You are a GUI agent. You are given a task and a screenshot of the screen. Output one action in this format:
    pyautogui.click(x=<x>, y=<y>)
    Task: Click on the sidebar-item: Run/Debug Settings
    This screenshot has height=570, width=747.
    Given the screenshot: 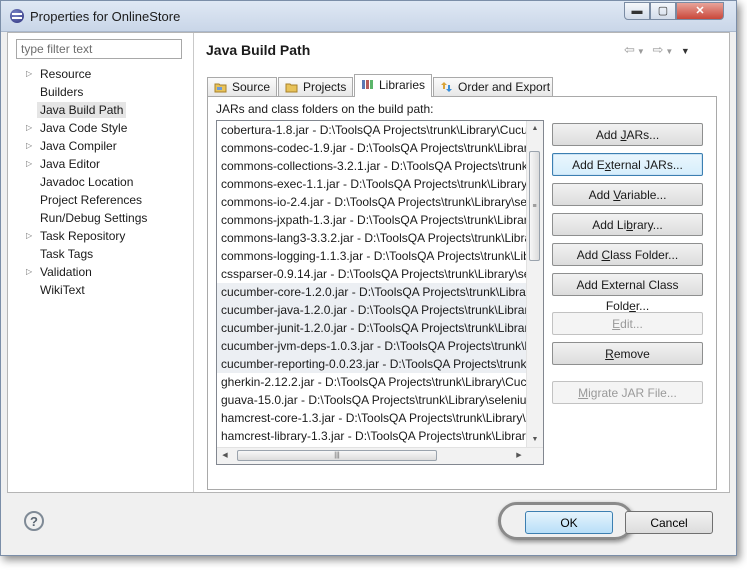 What is the action you would take?
    pyautogui.click(x=82, y=218)
    